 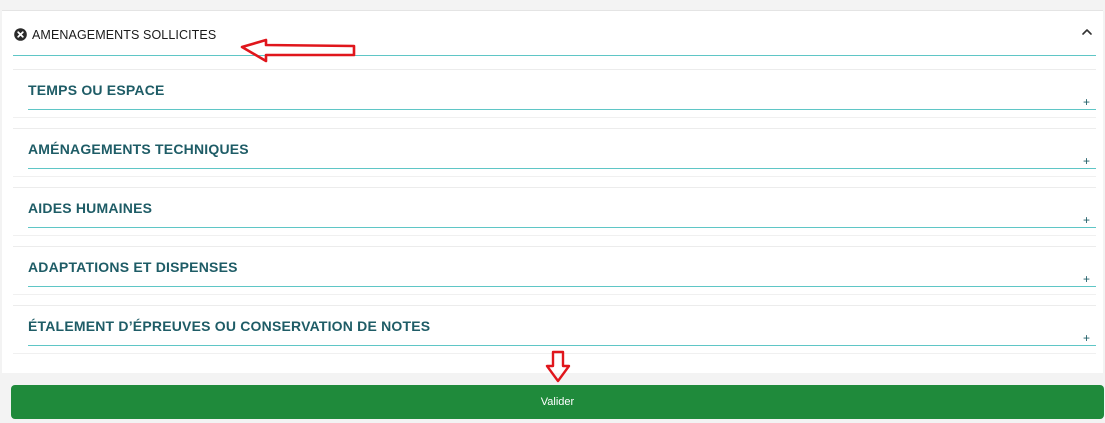 I want to click on section-label: TEMPS OU ESPACE, so click(x=96, y=90).